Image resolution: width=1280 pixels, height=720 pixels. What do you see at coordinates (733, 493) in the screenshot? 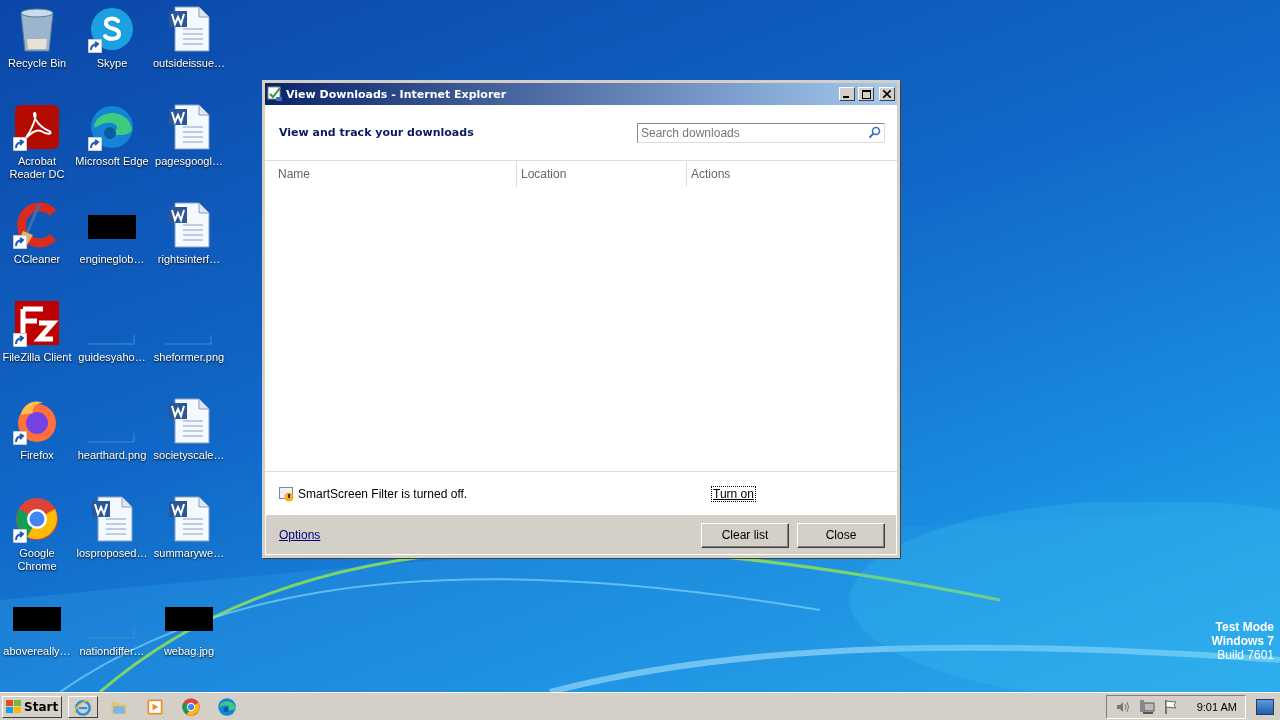
I see `turn-on-link: Turn on` at bounding box center [733, 493].